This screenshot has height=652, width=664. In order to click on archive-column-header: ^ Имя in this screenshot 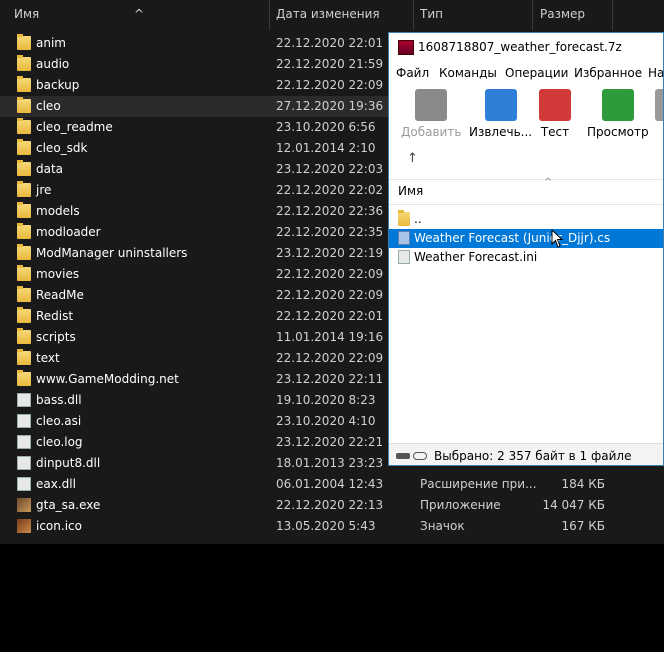, I will do `click(526, 191)`.